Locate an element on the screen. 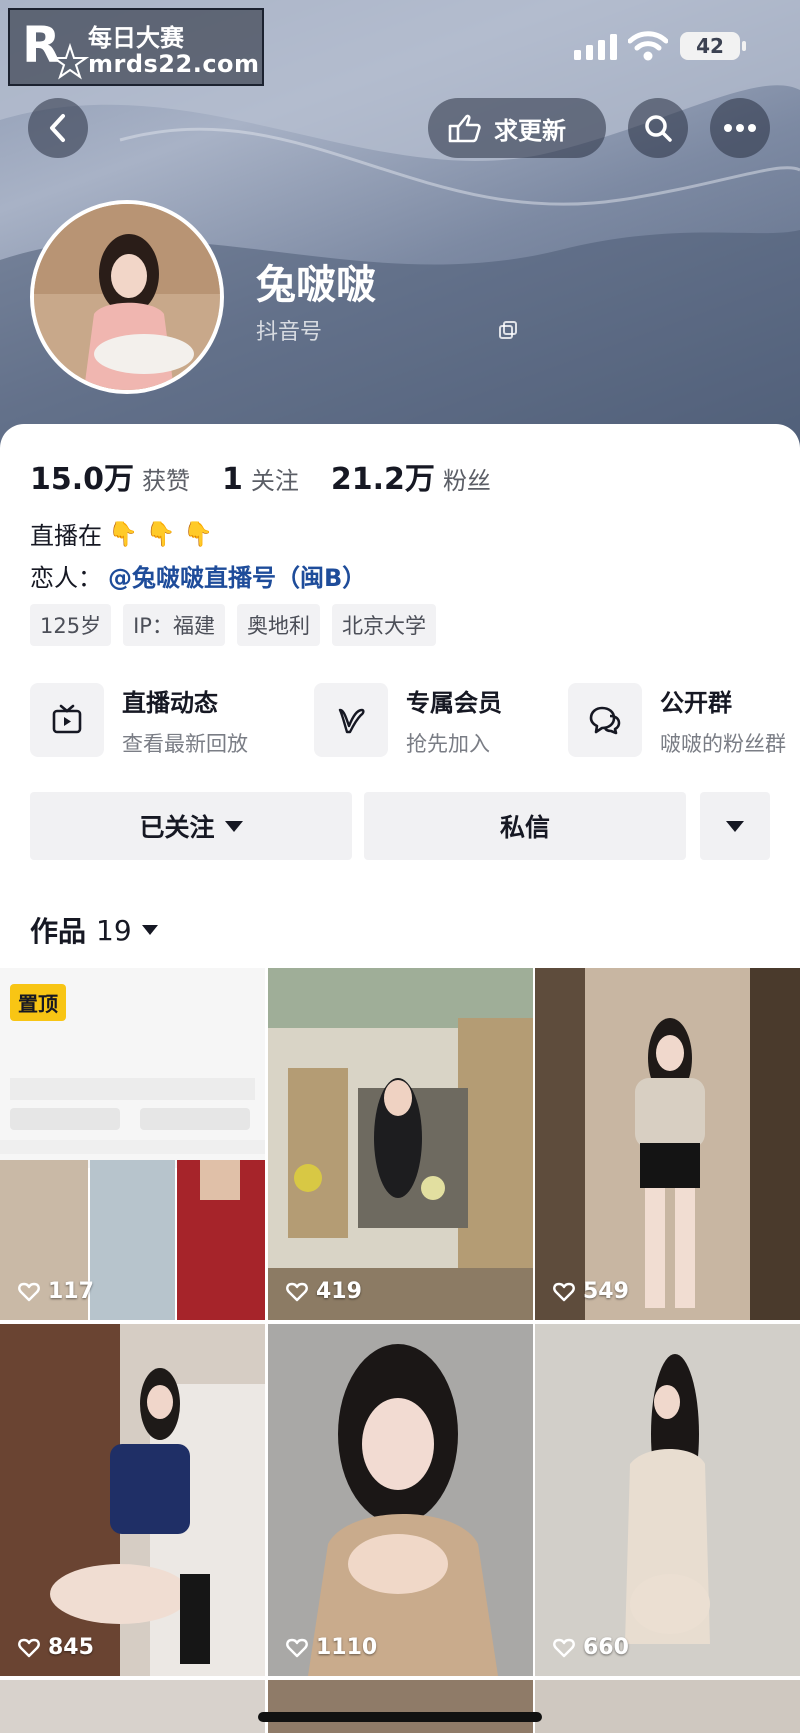 Image resolution: width=800 pixels, height=1733 pixels. service-subtitle: 抢先加入 is located at coordinates (448, 743).